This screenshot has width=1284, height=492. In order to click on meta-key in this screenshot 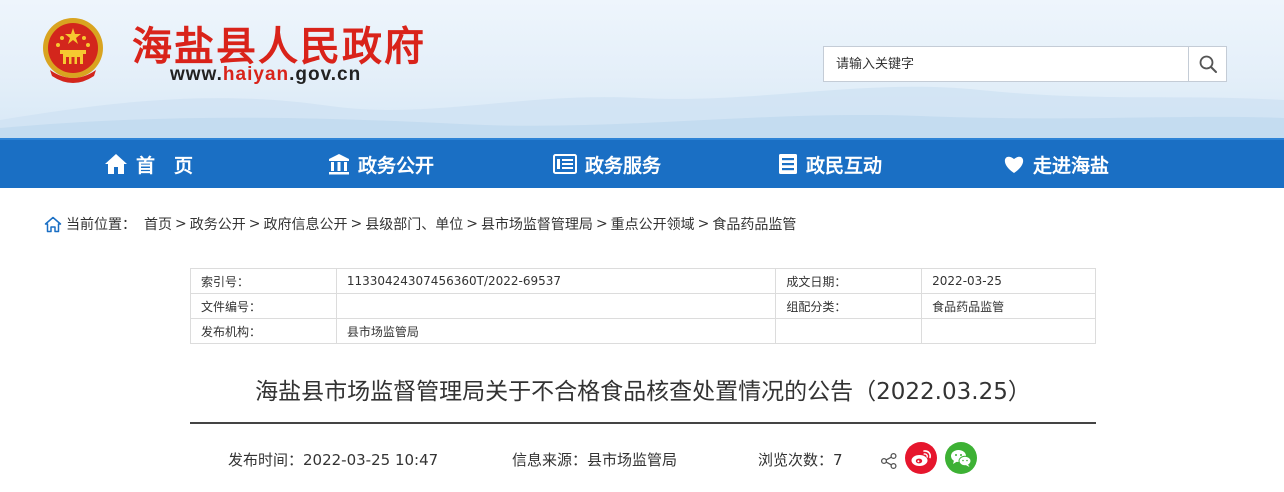, I will do `click(849, 331)`.